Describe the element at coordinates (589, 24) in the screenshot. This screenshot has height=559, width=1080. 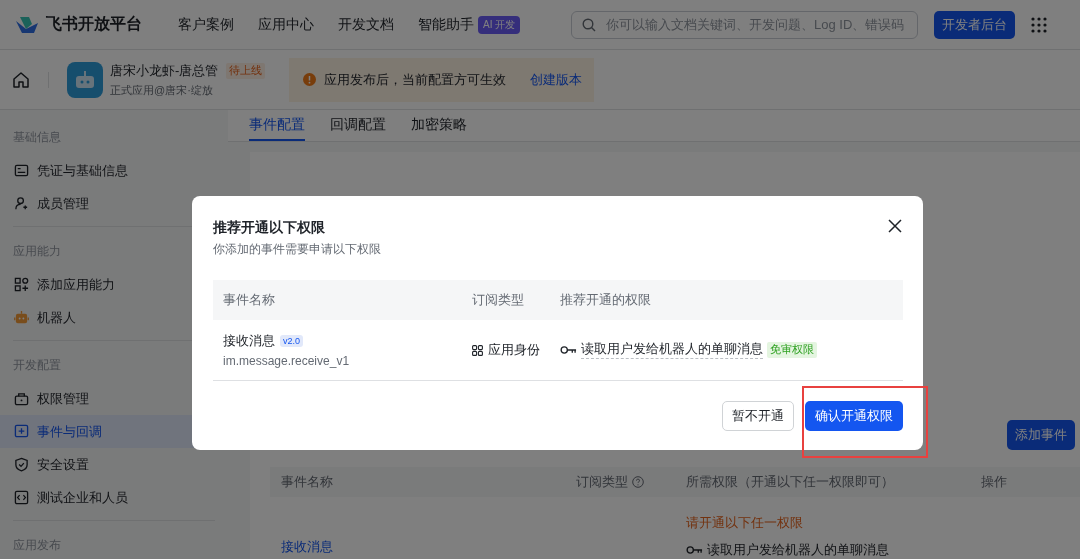
I see `search-icon` at that location.